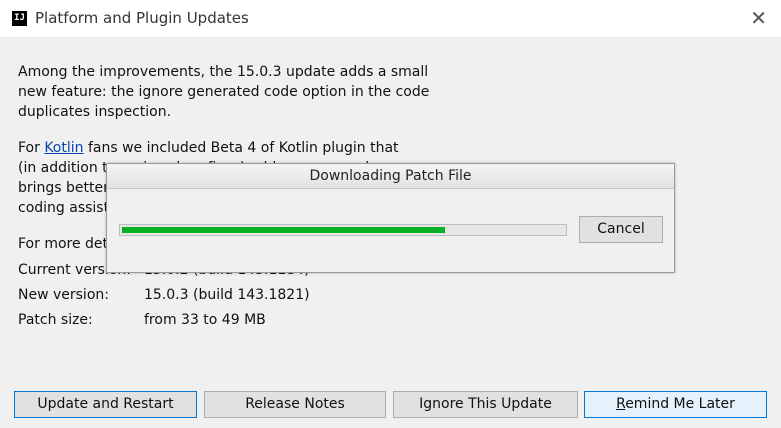 Image resolution: width=781 pixels, height=428 pixels. Describe the element at coordinates (19, 18) in the screenshot. I see `intellij-app-icon: IJ` at that location.